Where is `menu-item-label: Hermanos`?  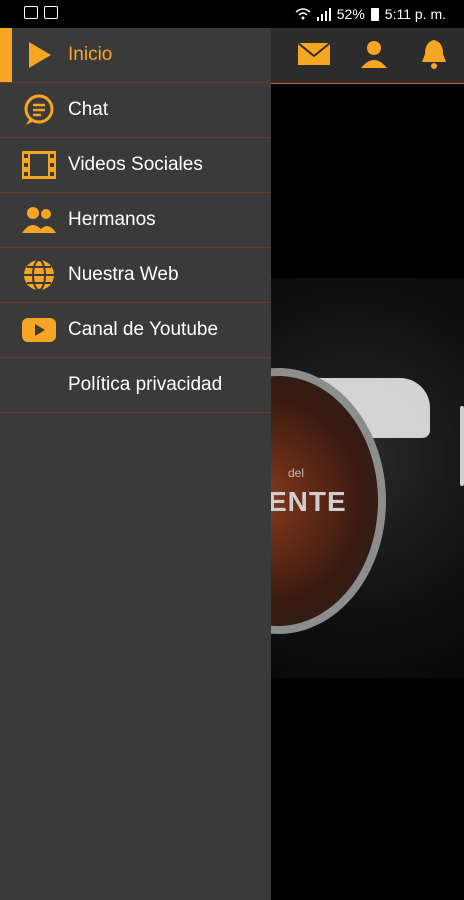 menu-item-label: Hermanos is located at coordinates (112, 219).